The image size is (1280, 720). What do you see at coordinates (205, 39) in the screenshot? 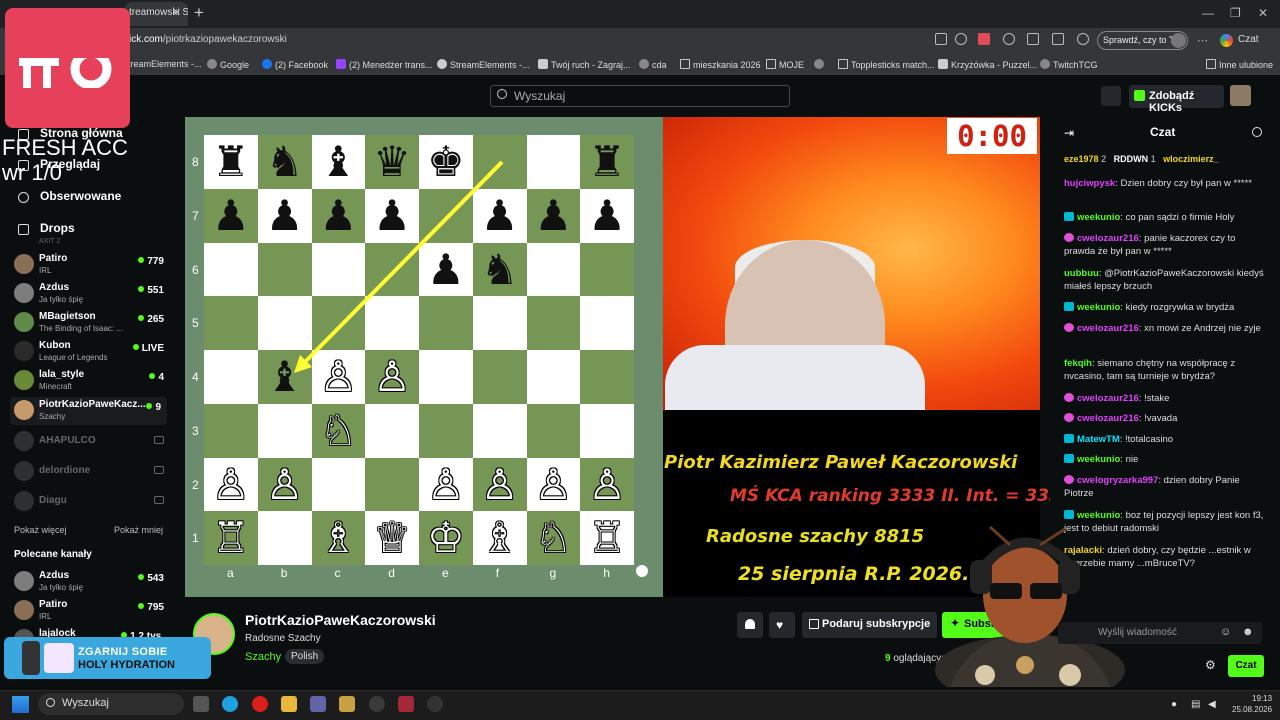
I see `url-text: kick.com/piotrkaziopawekaczorowski` at bounding box center [205, 39].